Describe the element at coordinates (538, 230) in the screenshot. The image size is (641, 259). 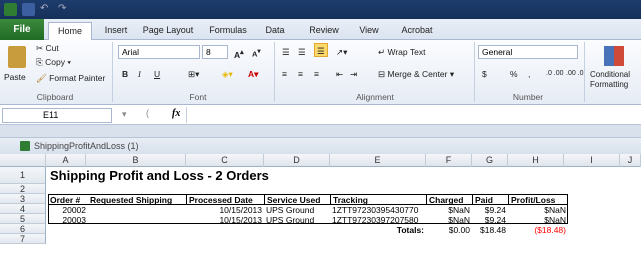
I see `total-profit-cell: ($18.48)` at that location.